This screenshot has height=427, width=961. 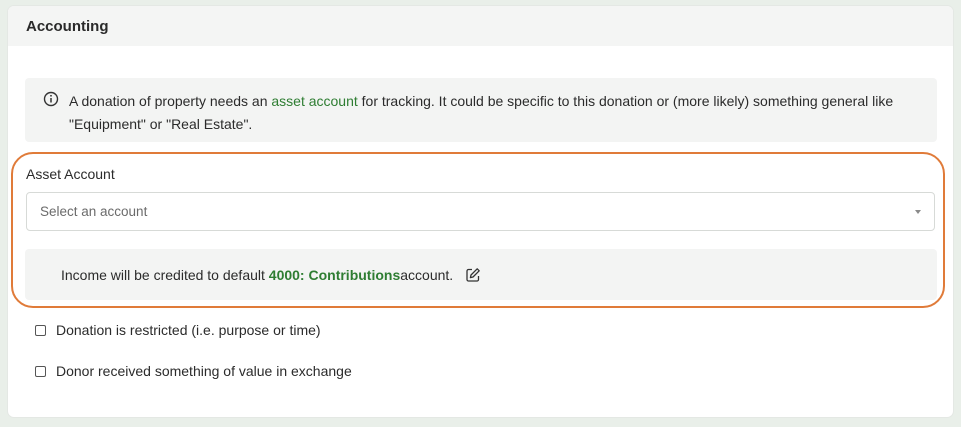 I want to click on exchange-checkbox, so click(x=40, y=371).